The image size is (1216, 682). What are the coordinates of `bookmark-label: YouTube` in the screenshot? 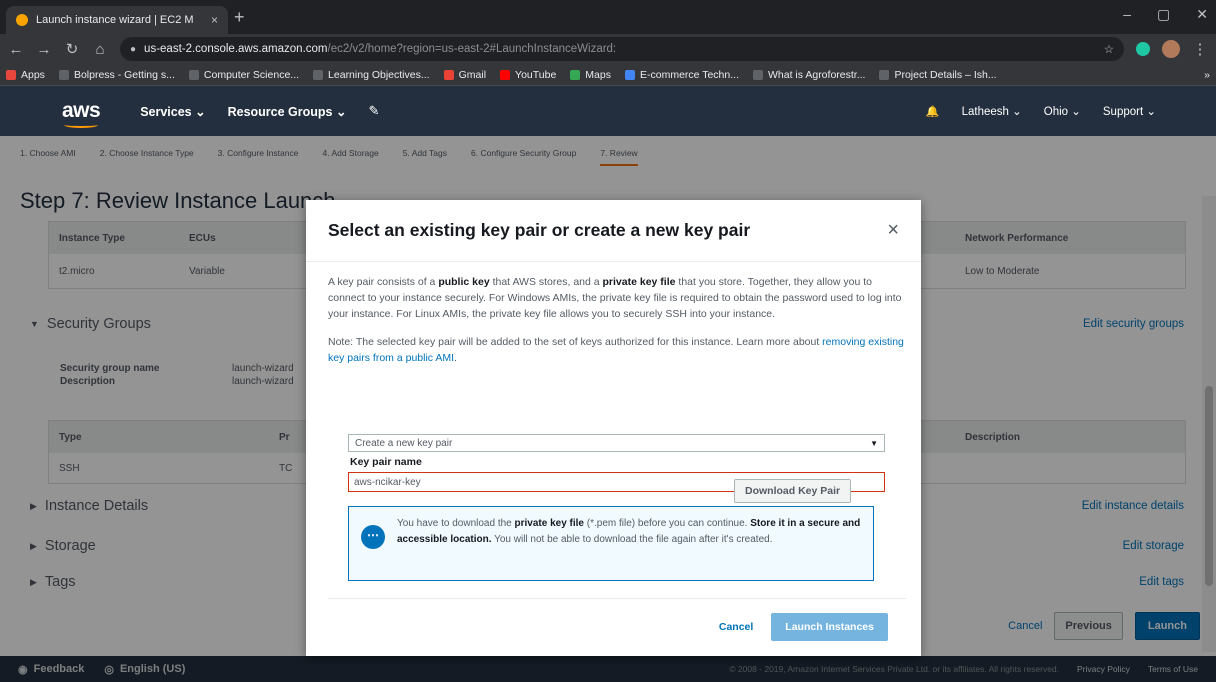 It's located at (536, 74).